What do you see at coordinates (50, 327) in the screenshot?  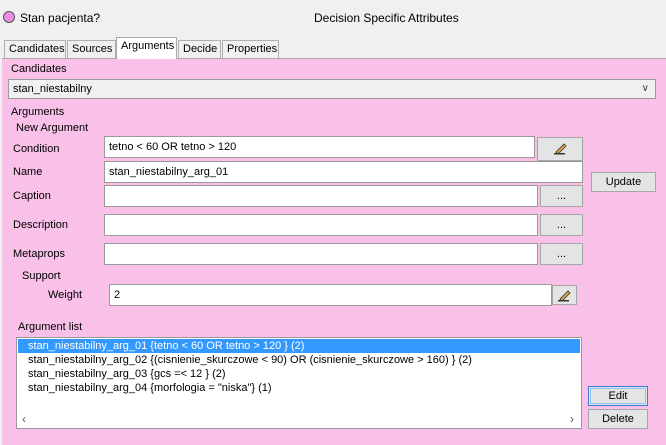 I see `argument-list-label: Argument list` at bounding box center [50, 327].